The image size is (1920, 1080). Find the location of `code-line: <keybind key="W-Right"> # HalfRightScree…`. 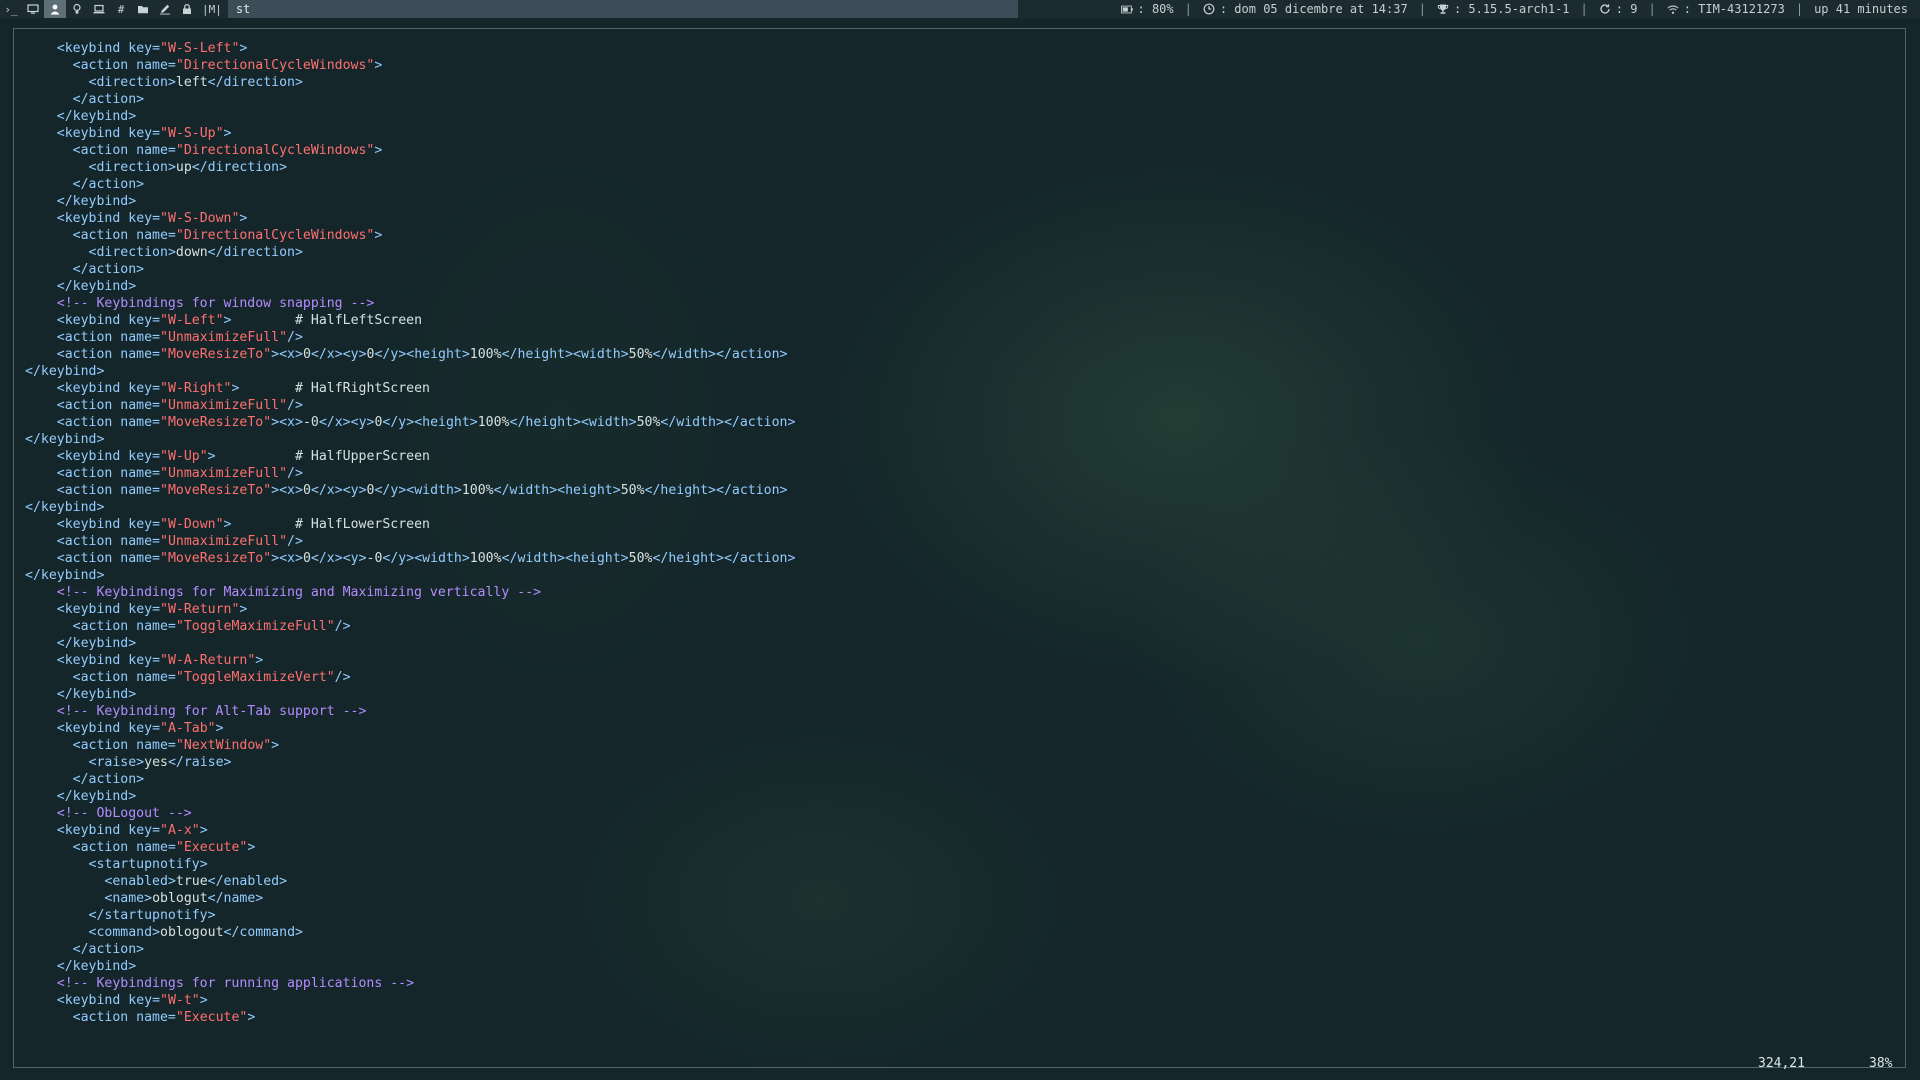

code-line: <keybind key="W-Right"> # HalfRightScree… is located at coordinates (243, 388).